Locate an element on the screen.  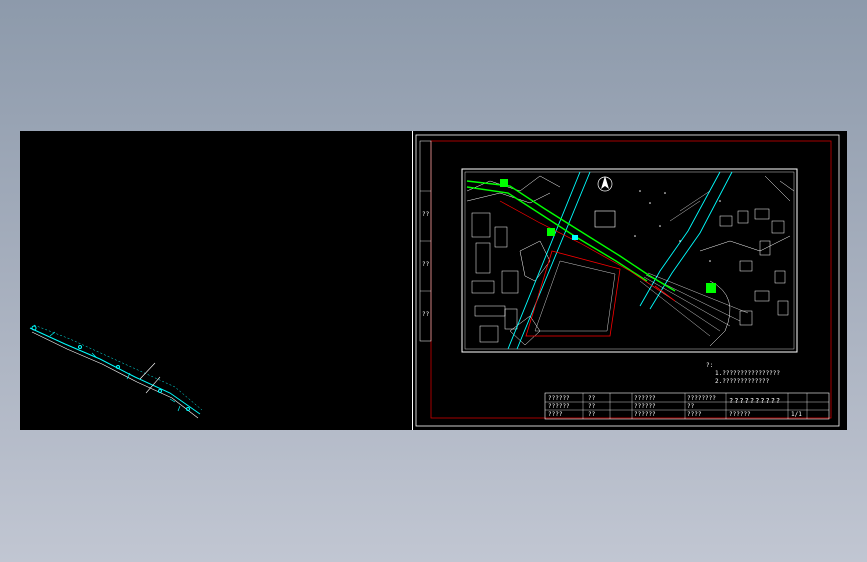
title-value-3: ???? is located at coordinates (694, 414).